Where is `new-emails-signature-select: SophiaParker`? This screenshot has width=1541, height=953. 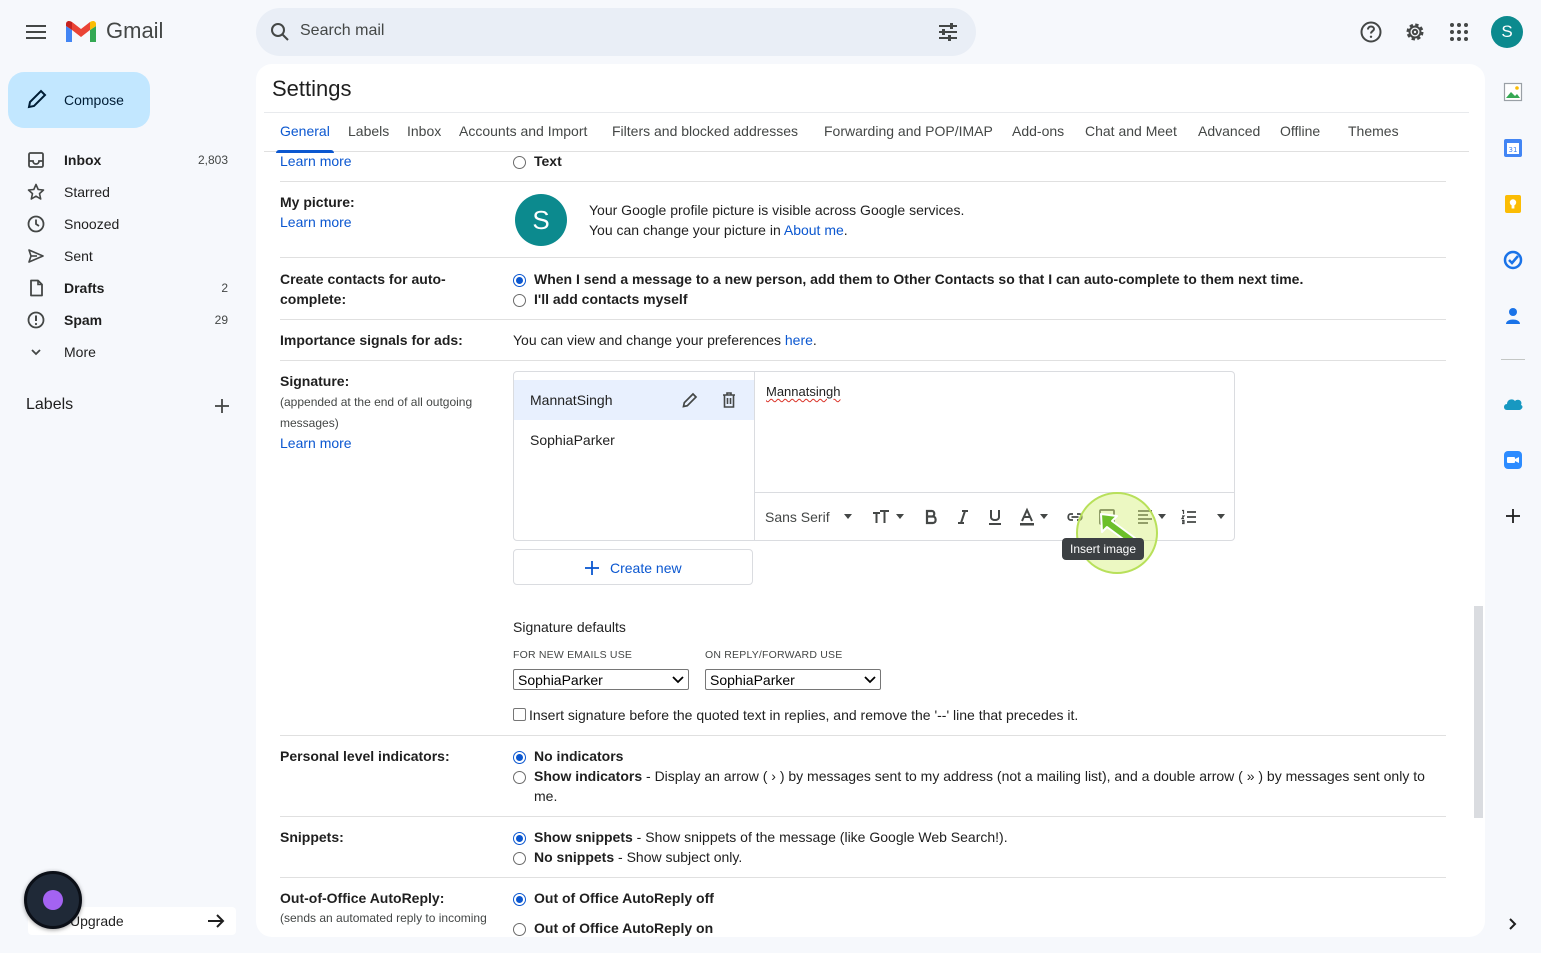
new-emails-signature-select: SophiaParker is located at coordinates (601, 679).